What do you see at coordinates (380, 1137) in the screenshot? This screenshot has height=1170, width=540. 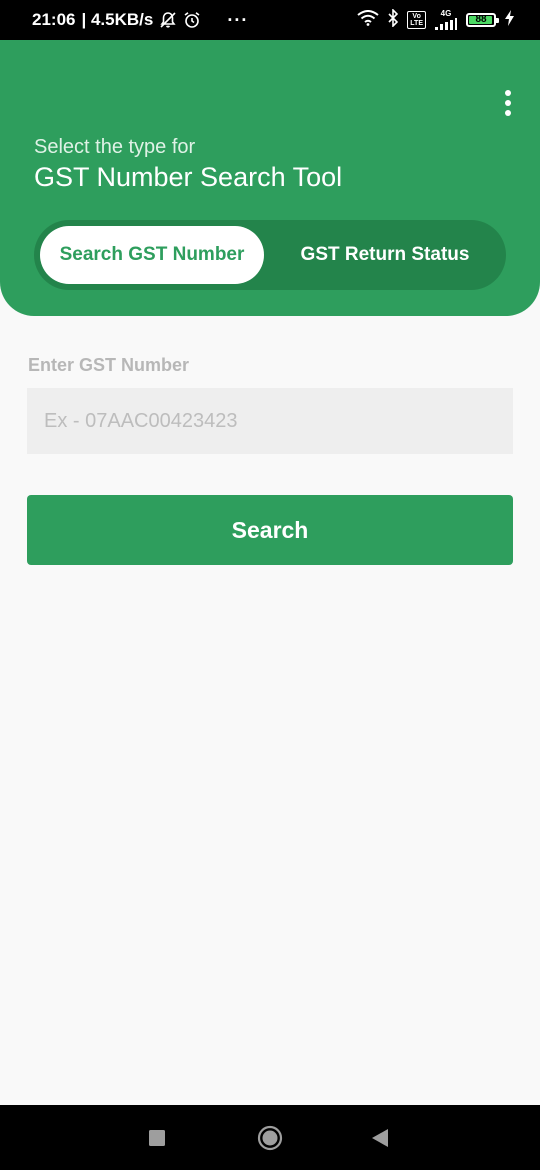 I see `back-triangle-icon` at bounding box center [380, 1137].